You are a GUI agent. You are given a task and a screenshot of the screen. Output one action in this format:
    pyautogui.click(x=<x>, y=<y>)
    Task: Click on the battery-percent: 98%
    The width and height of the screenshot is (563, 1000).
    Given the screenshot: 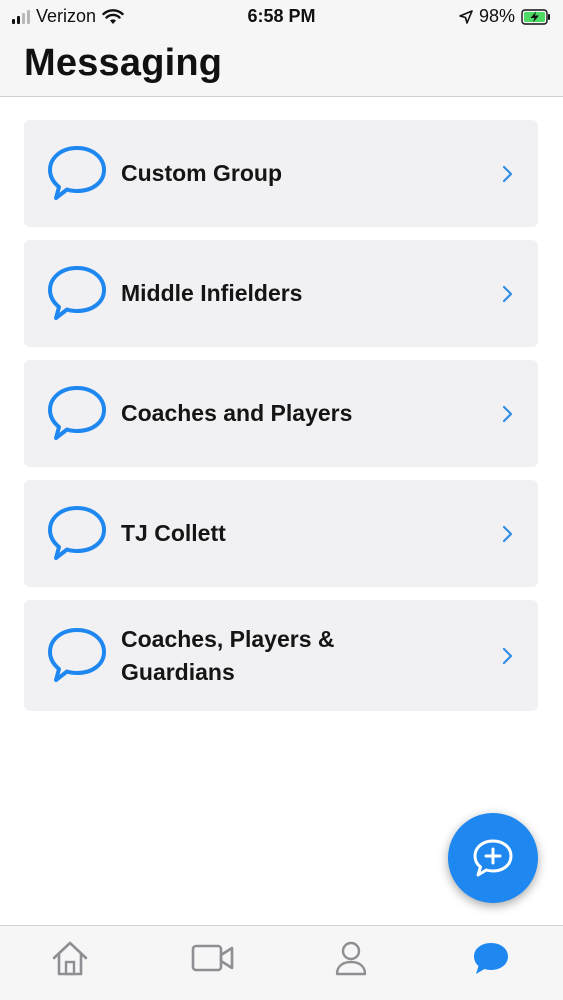 What is the action you would take?
    pyautogui.click(x=496, y=16)
    